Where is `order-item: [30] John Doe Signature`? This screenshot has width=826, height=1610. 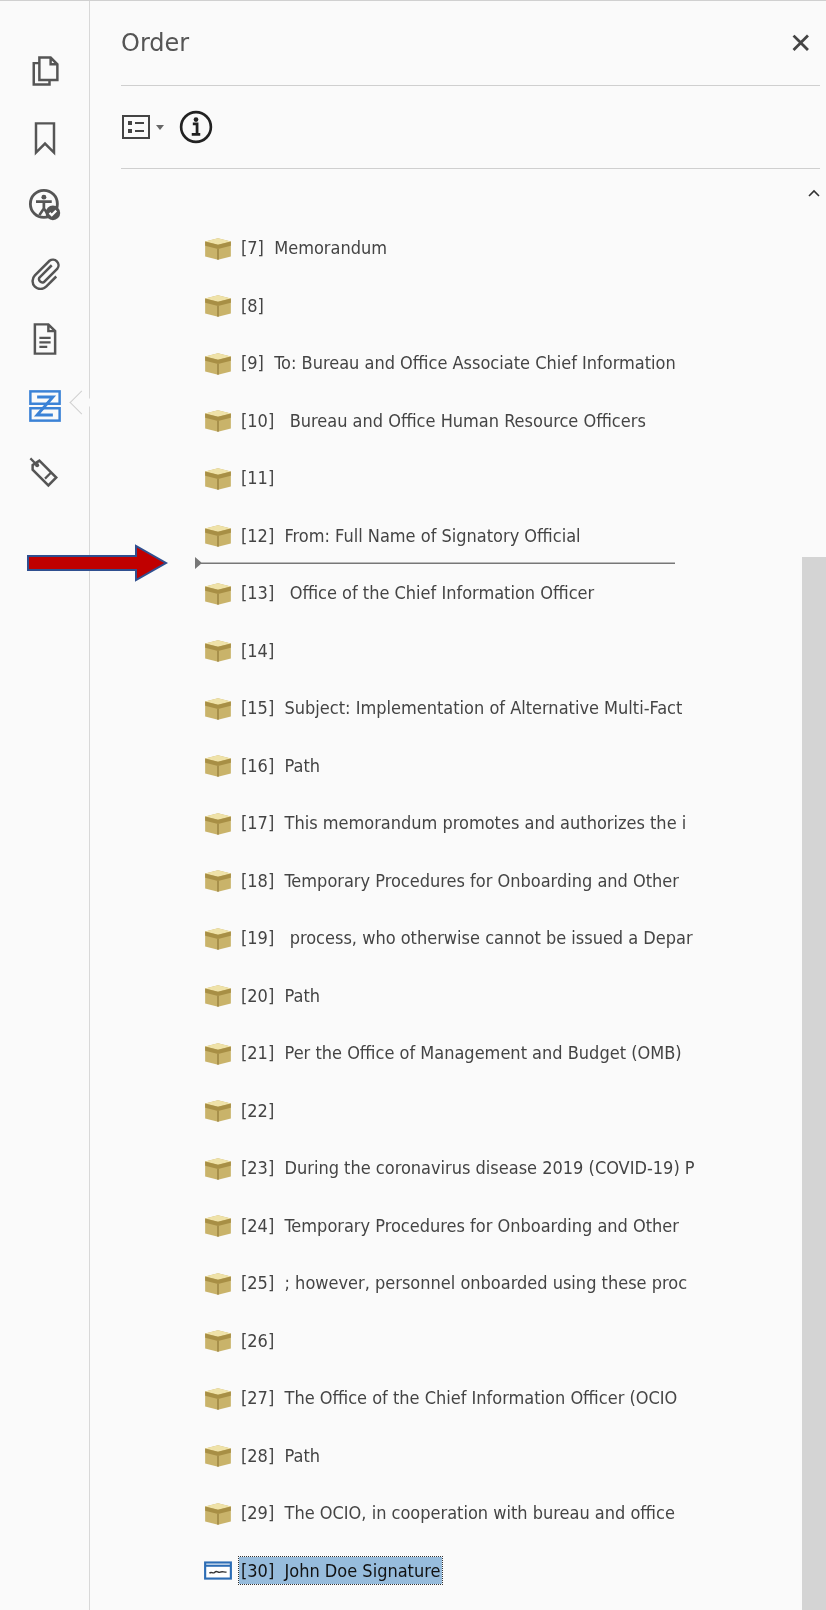
order-item: [30] John Doe Signature is located at coordinates (341, 1570).